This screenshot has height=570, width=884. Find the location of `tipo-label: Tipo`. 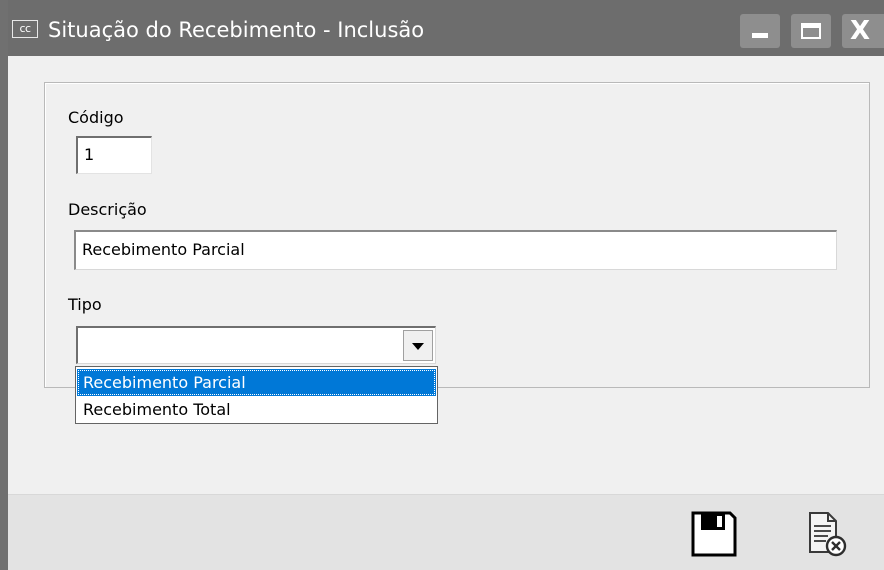

tipo-label: Tipo is located at coordinates (85, 304).